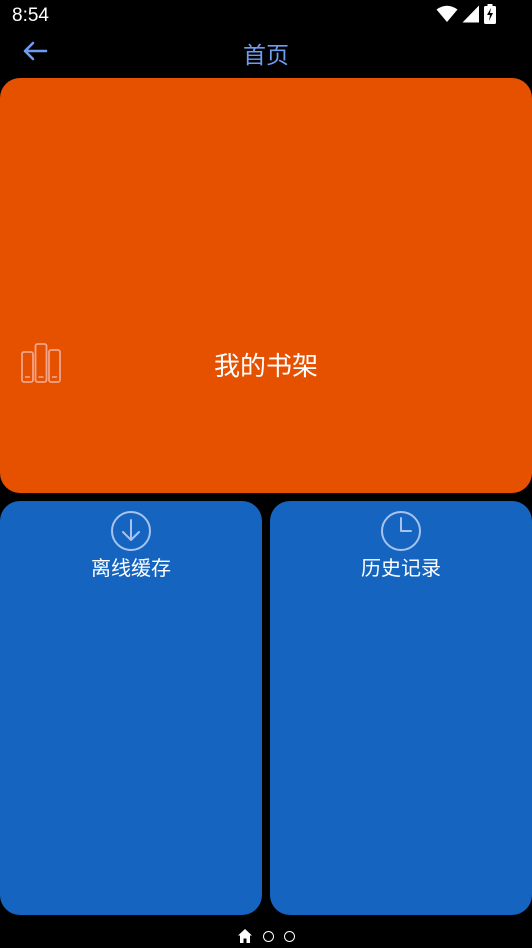 This screenshot has height=948, width=532. Describe the element at coordinates (30, 15) in the screenshot. I see `status-time: 8:54` at that location.